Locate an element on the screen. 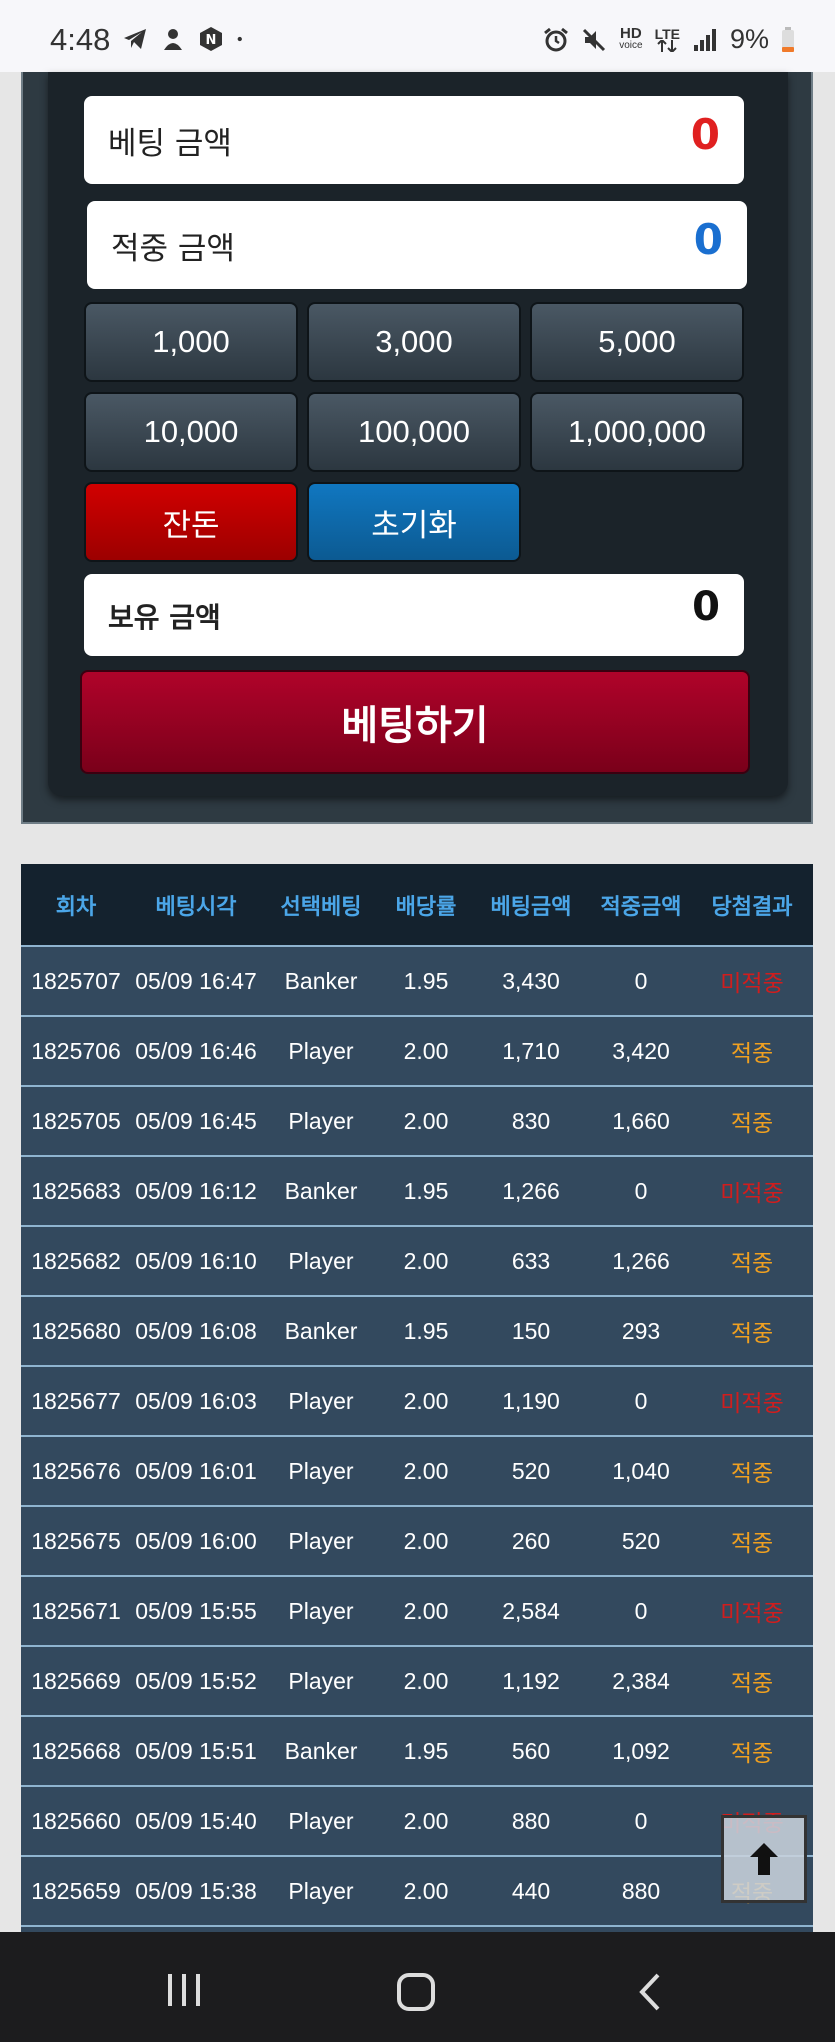 The width and height of the screenshot is (835, 2042). chip-10000-button: 10,000 is located at coordinates (191, 432).